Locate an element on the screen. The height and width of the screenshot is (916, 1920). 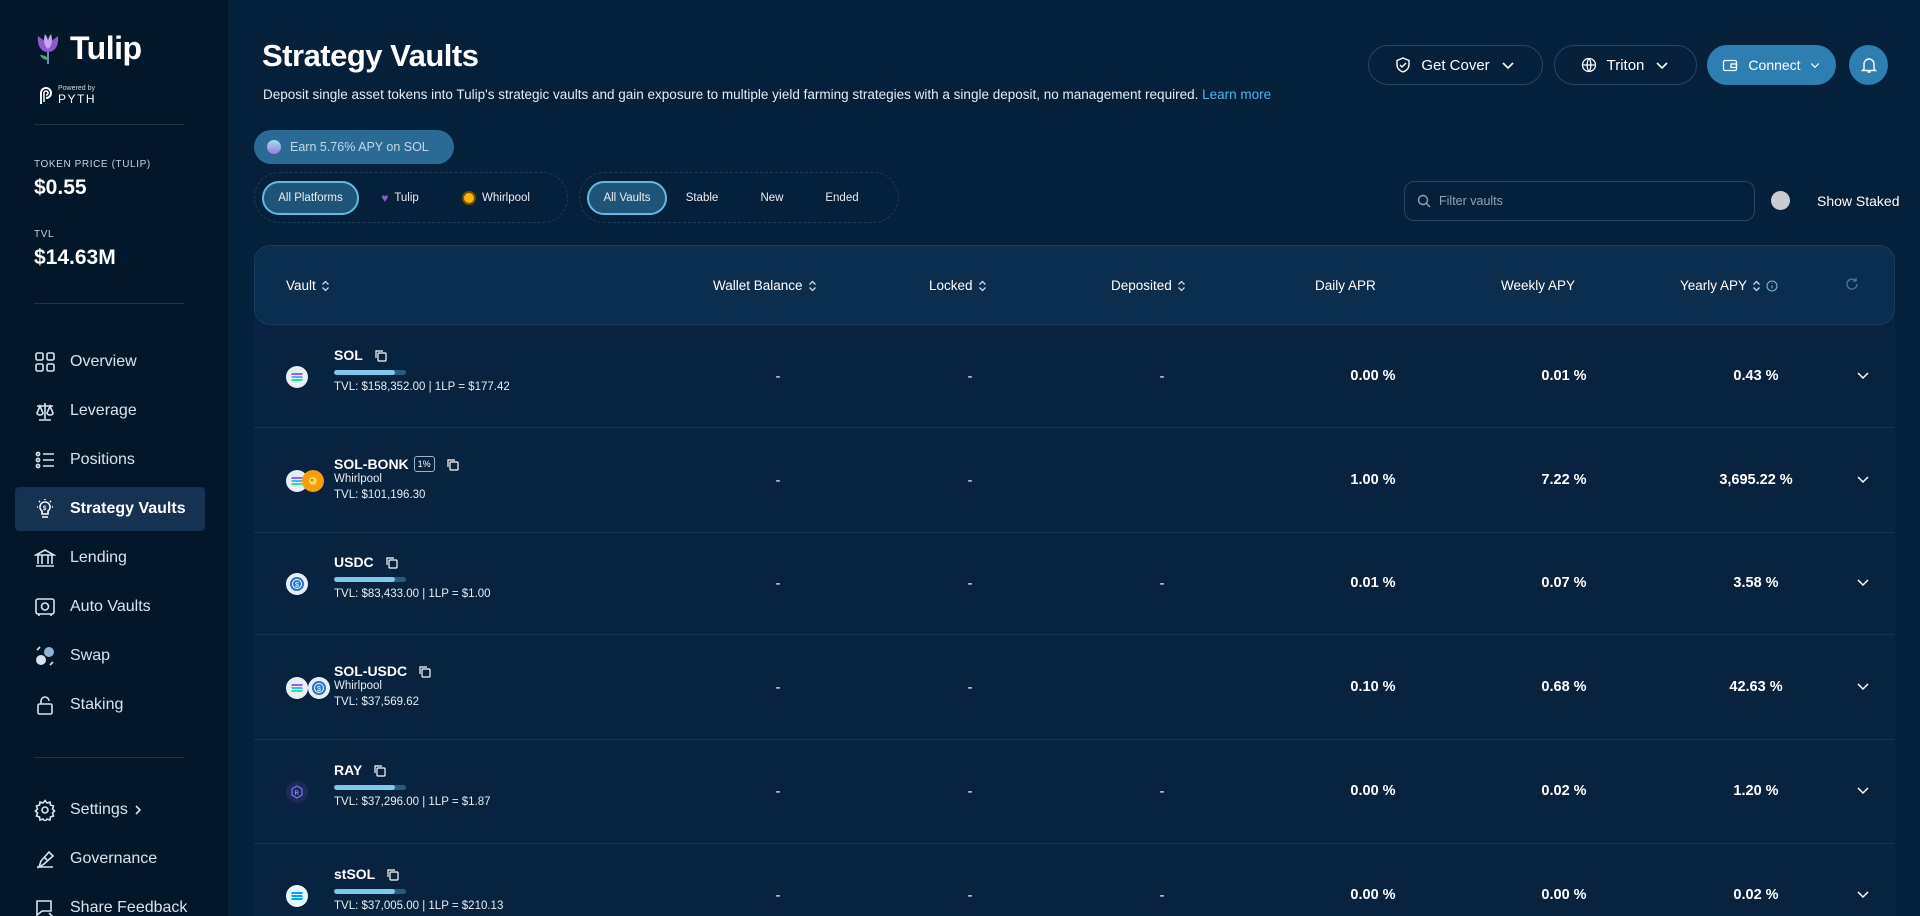
filter-ended: Ended is located at coordinates (842, 198).